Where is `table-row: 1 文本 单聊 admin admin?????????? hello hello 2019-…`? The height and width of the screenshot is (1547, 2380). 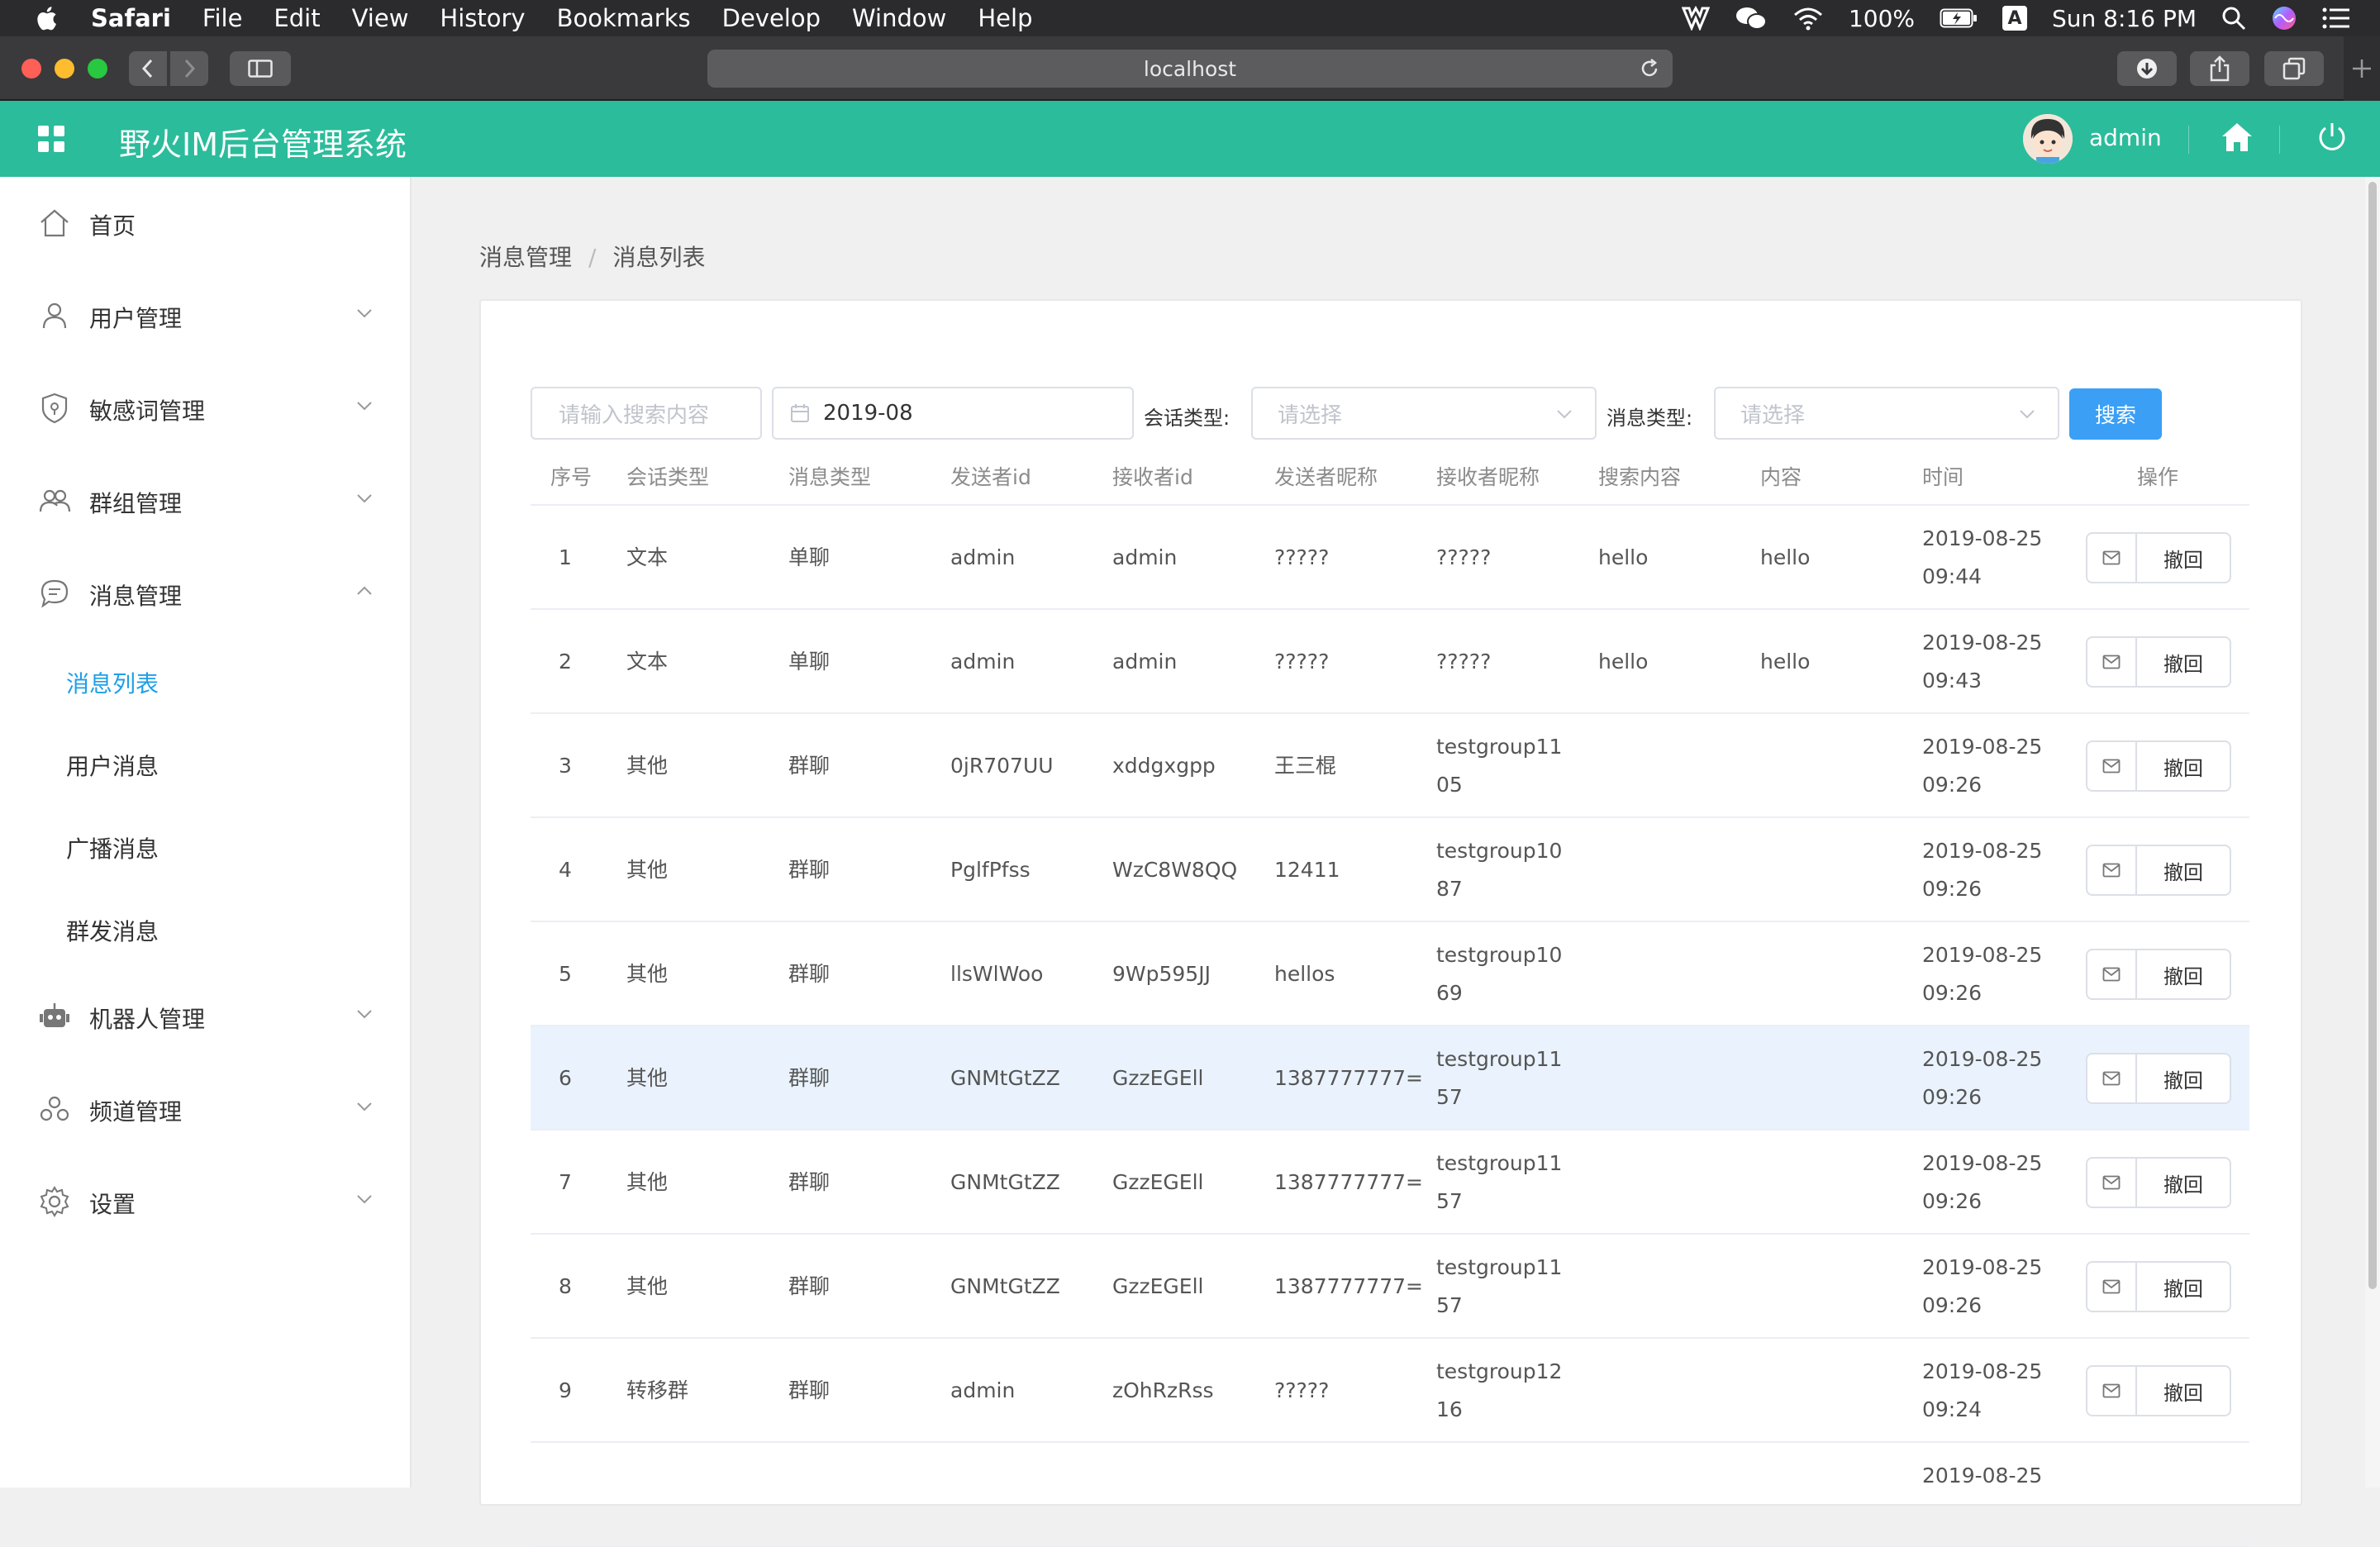
table-row: 1 文本 单聊 admin admin?????????? hello hello 2019-… is located at coordinates (1390, 558).